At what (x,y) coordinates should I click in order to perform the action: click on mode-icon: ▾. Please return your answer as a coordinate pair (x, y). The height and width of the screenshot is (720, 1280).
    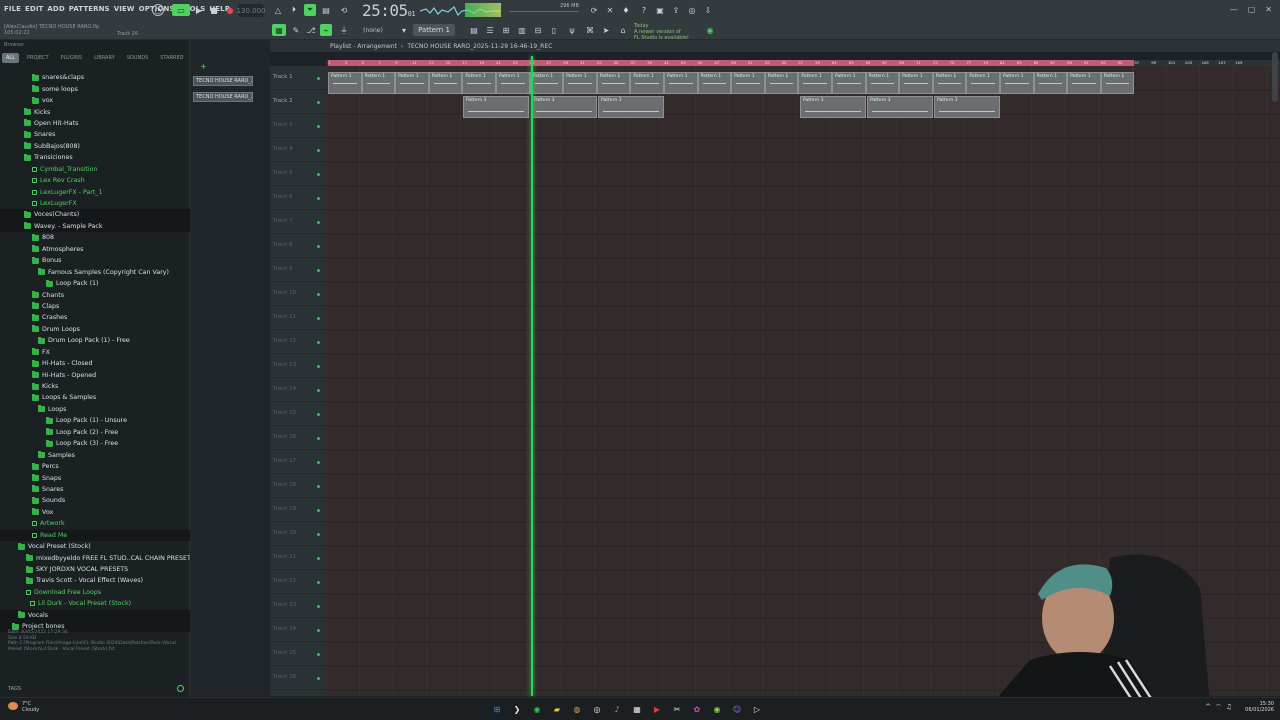
    Looking at the image, I should click on (404, 30).